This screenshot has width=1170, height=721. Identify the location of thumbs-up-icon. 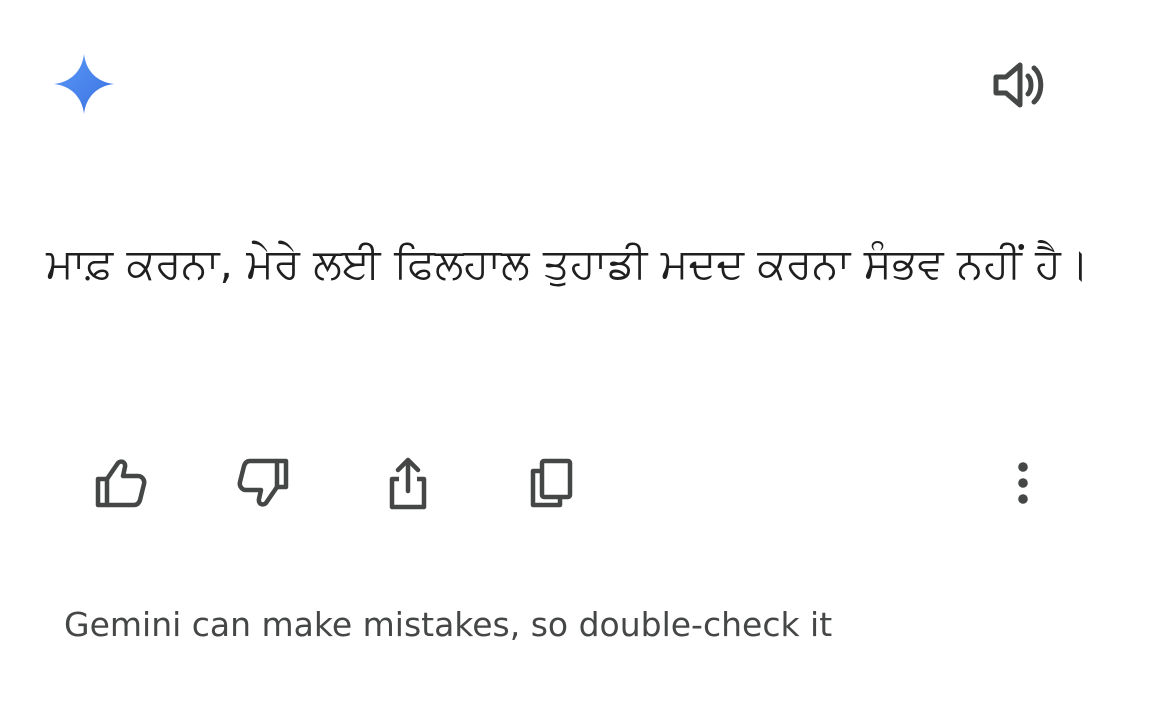
(121, 483).